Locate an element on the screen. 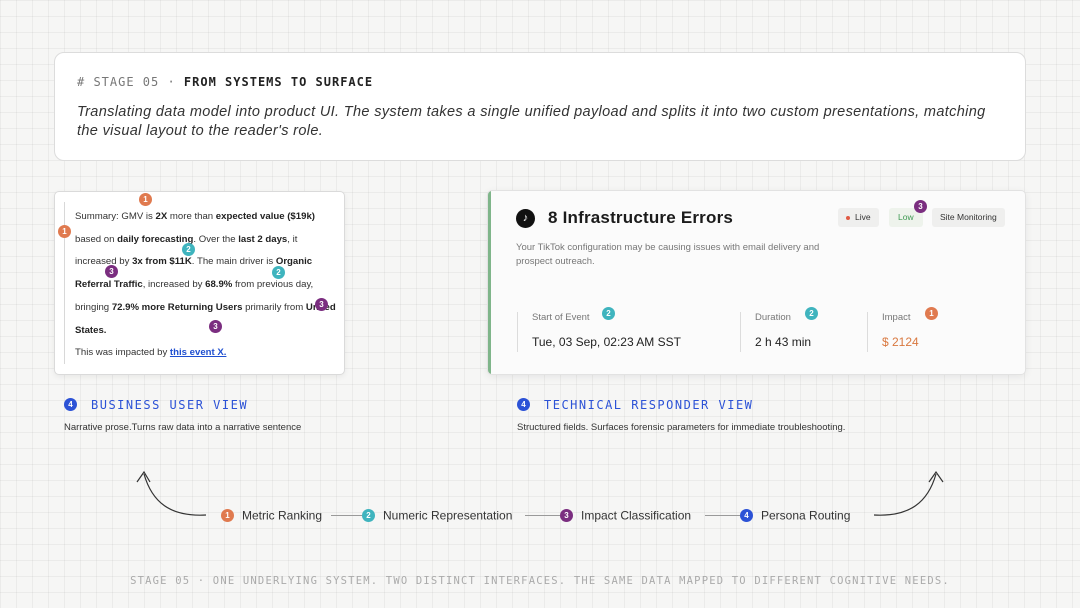  pipeline-step-label: Impact Classification is located at coordinates (636, 515).